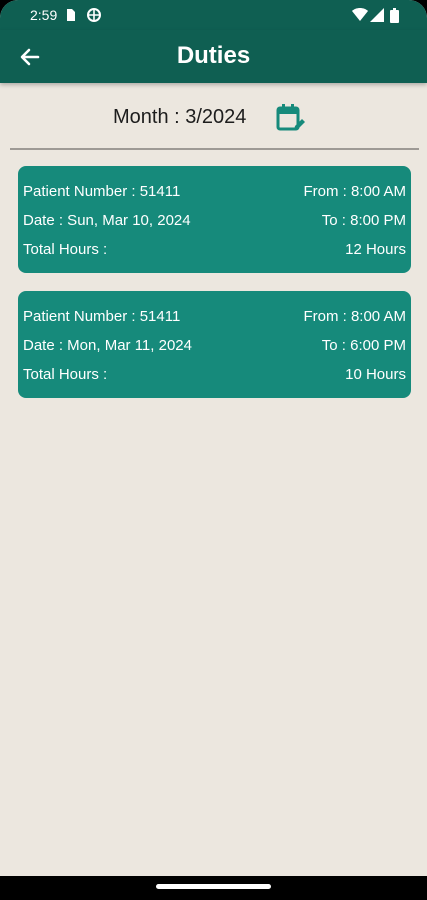  I want to click on battery-icon, so click(394, 15).